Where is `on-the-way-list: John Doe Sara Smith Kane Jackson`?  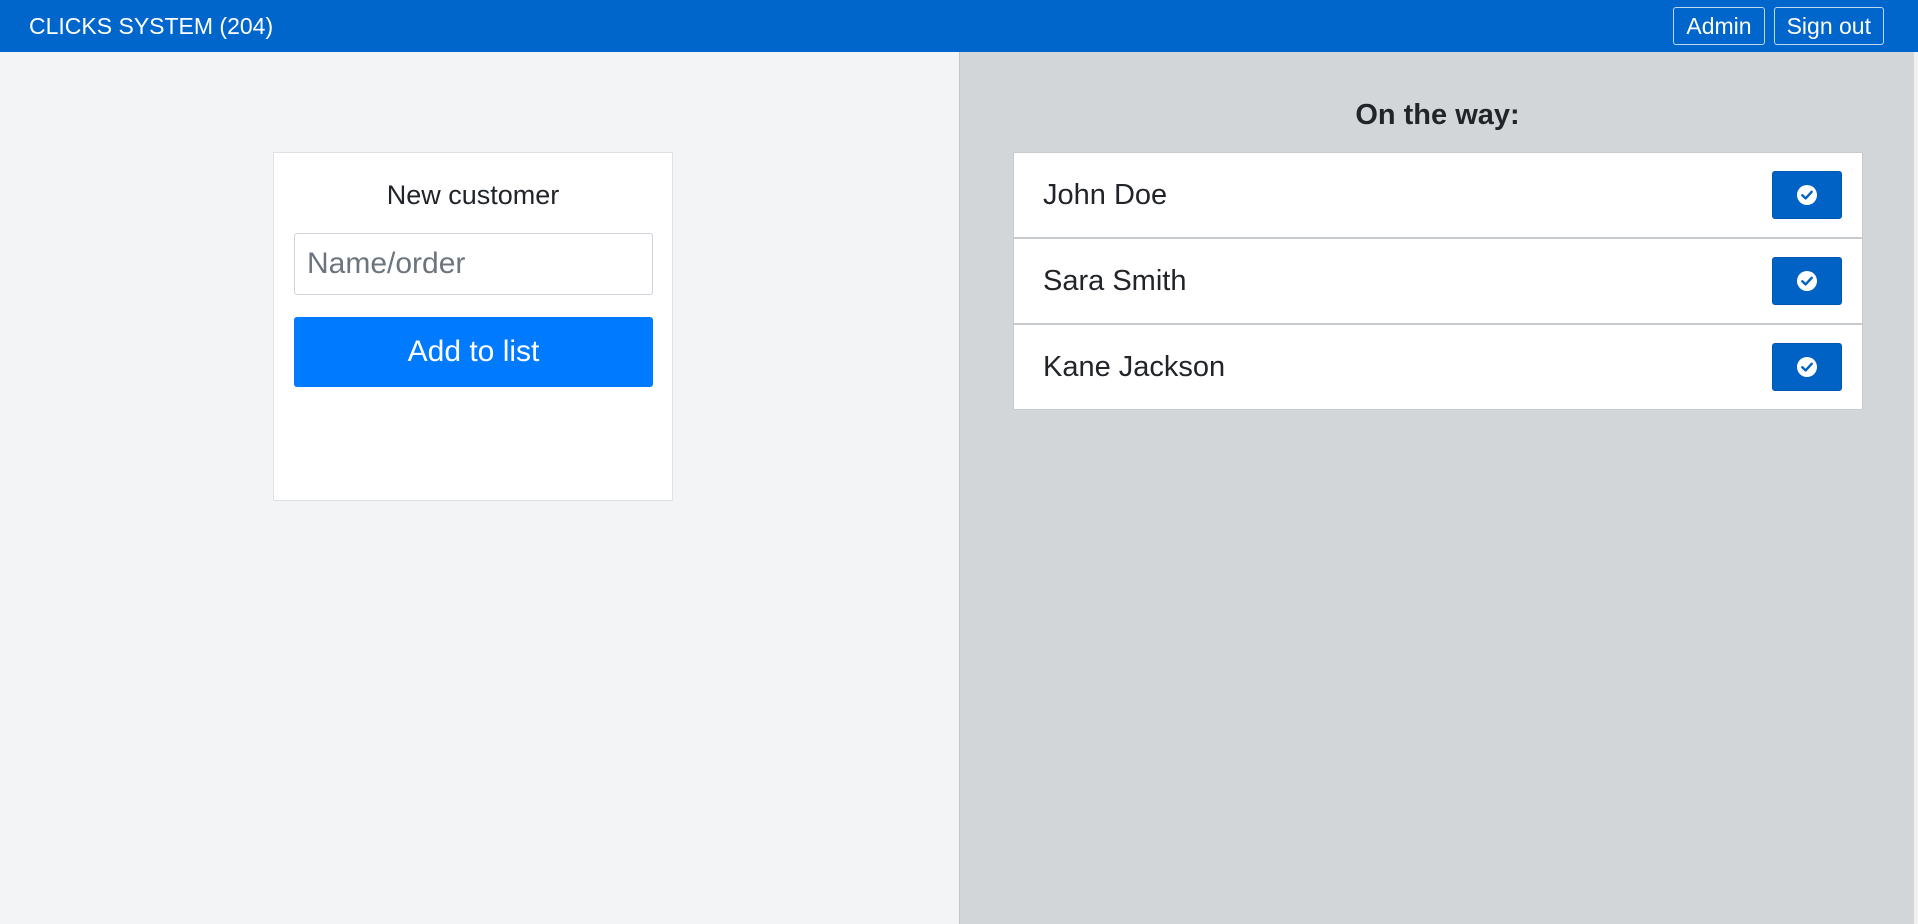 on-the-way-list: John Doe Sara Smith Kane Jackson is located at coordinates (1438, 281).